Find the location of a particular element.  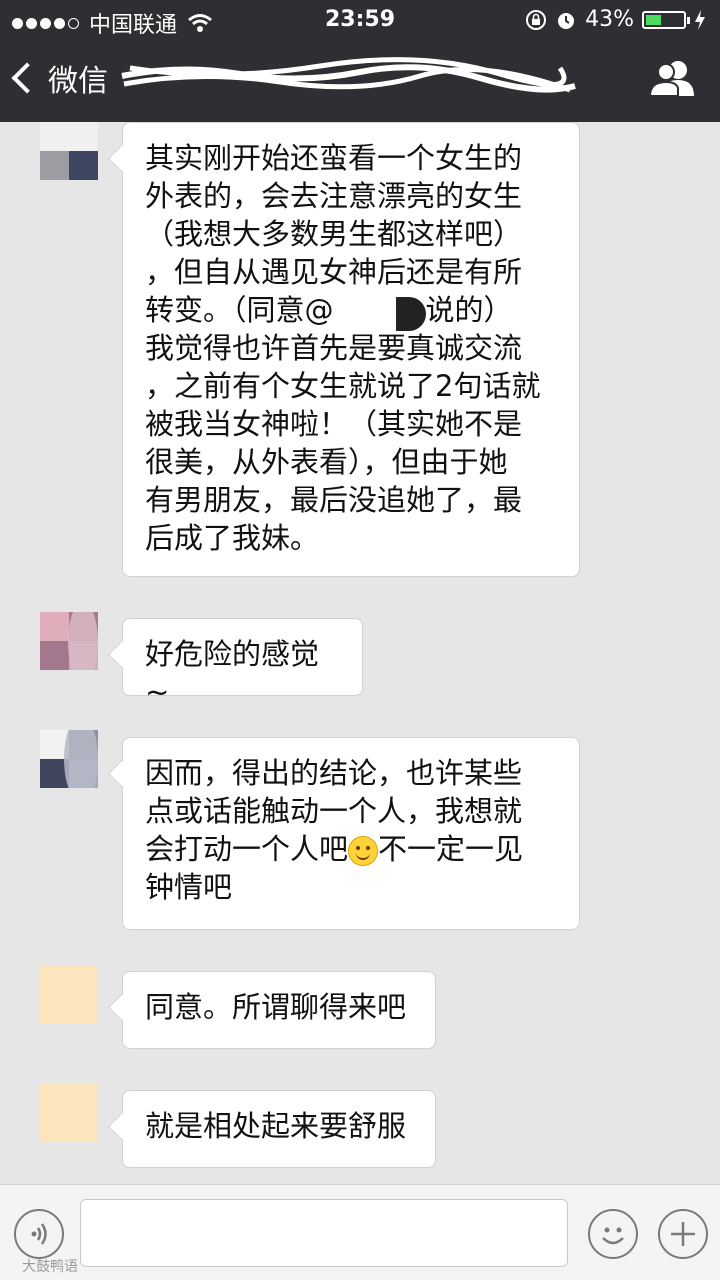

back-label: 微信 is located at coordinates (78, 81).